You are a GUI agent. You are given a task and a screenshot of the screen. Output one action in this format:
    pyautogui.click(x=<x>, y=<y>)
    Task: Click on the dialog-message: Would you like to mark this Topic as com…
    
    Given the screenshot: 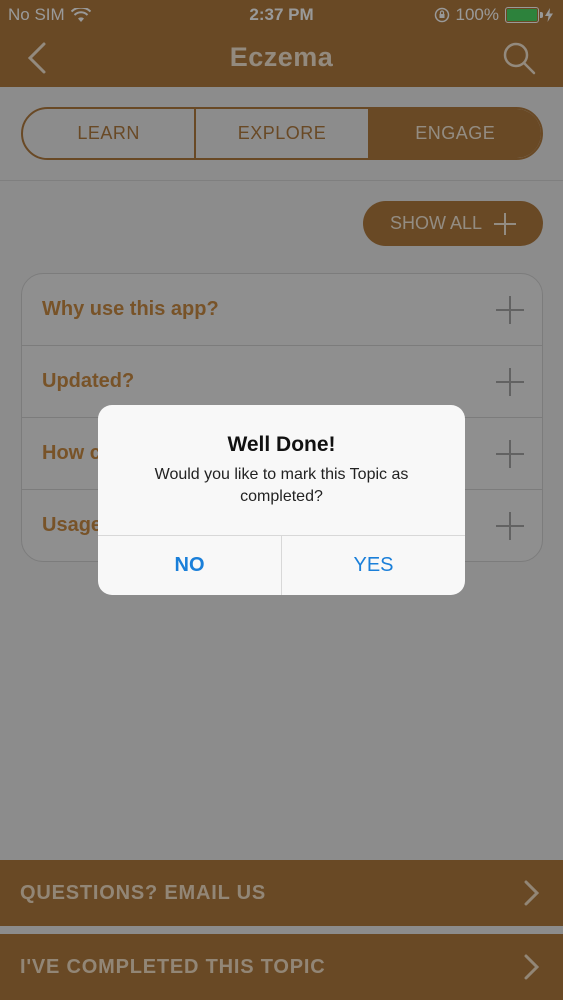 What is the action you would take?
    pyautogui.click(x=281, y=485)
    